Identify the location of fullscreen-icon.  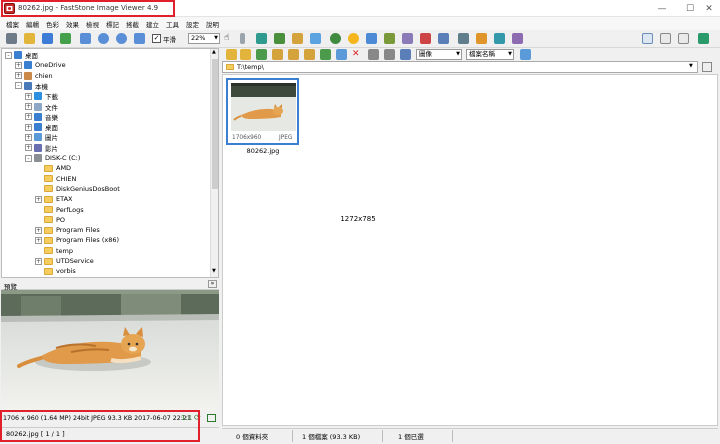
(703, 38).